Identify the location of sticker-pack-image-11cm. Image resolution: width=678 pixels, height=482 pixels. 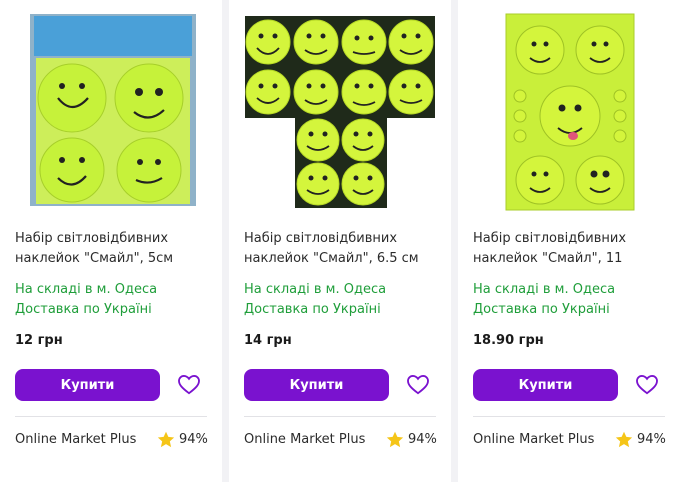
(570, 112).